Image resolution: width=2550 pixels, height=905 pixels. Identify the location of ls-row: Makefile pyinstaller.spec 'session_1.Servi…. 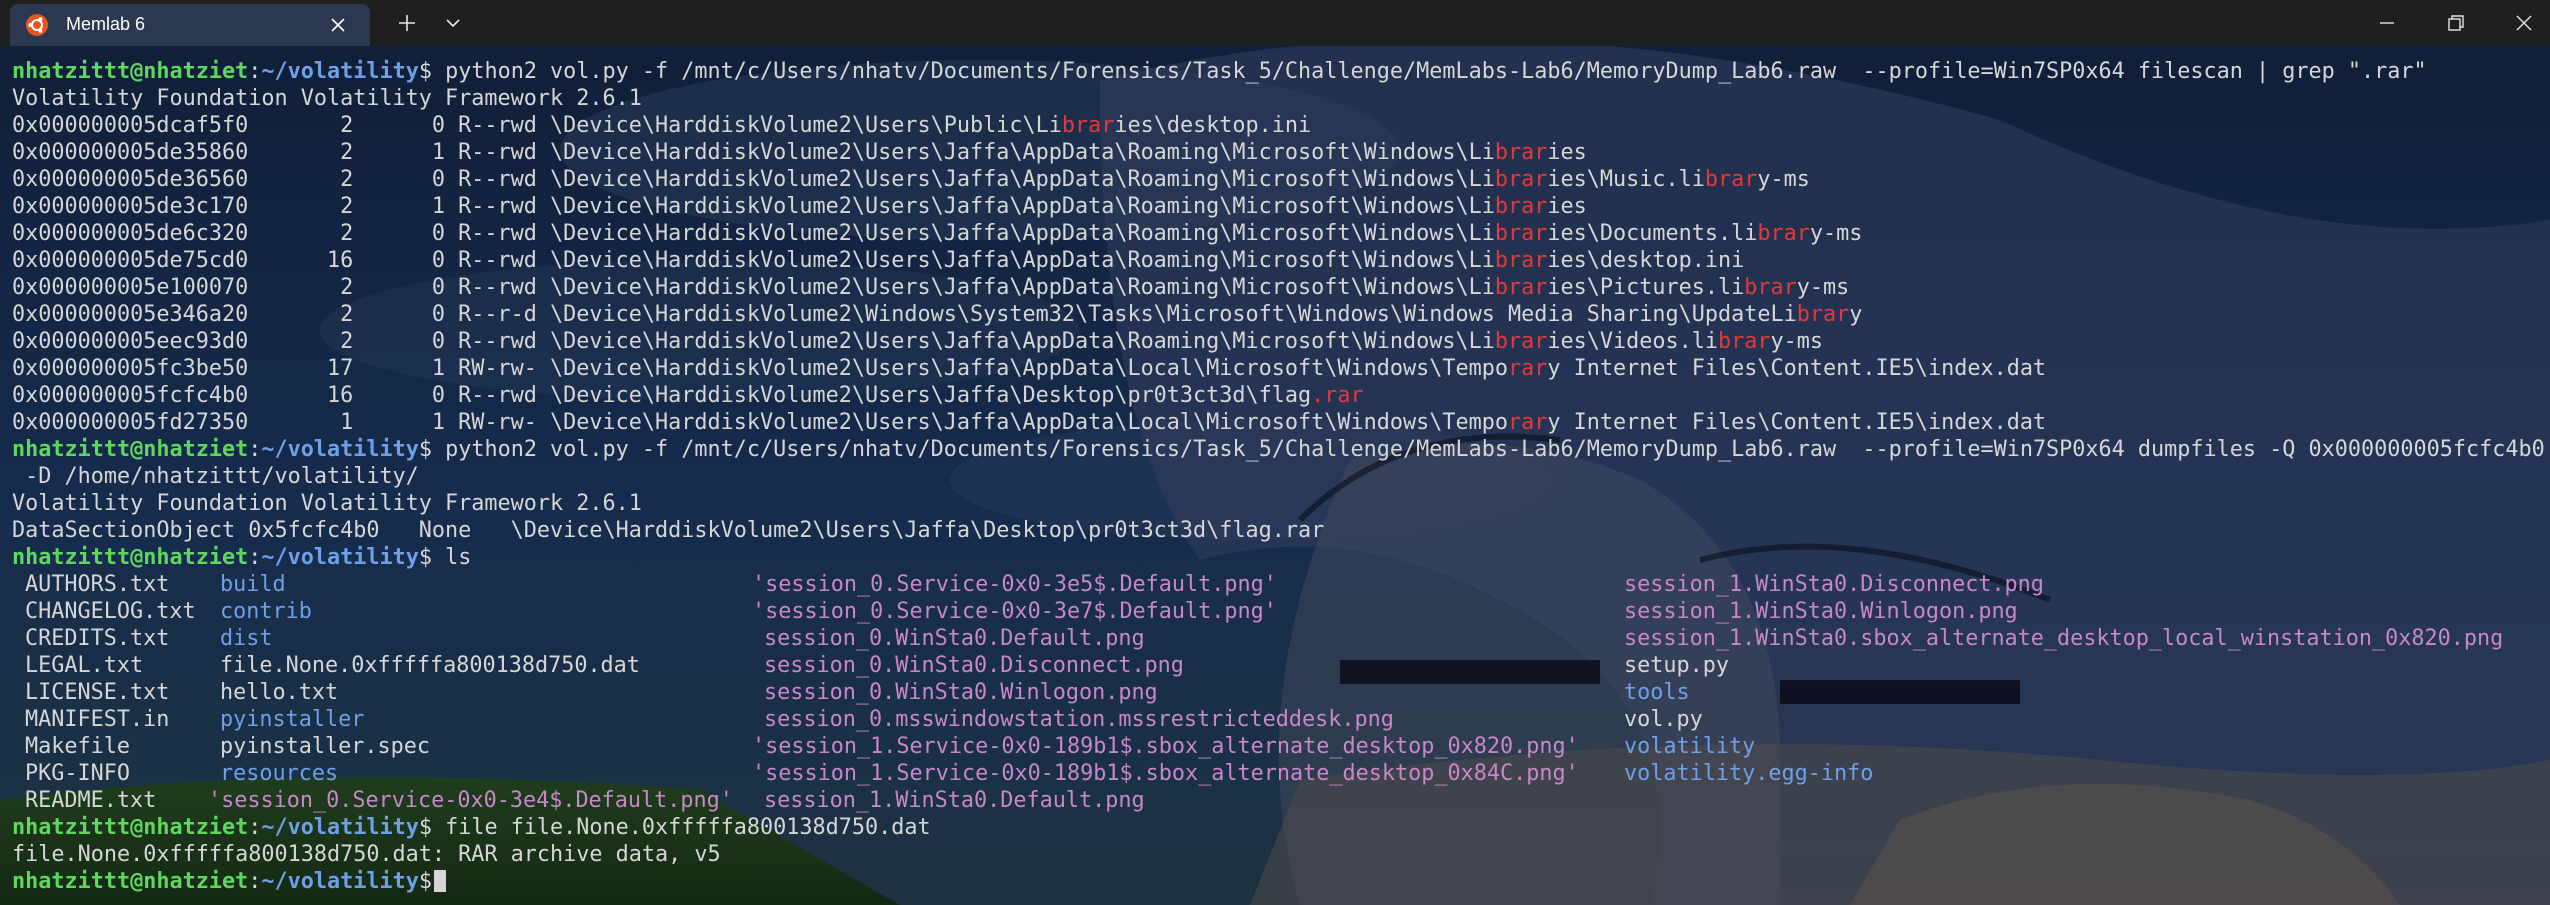
(1275, 746).